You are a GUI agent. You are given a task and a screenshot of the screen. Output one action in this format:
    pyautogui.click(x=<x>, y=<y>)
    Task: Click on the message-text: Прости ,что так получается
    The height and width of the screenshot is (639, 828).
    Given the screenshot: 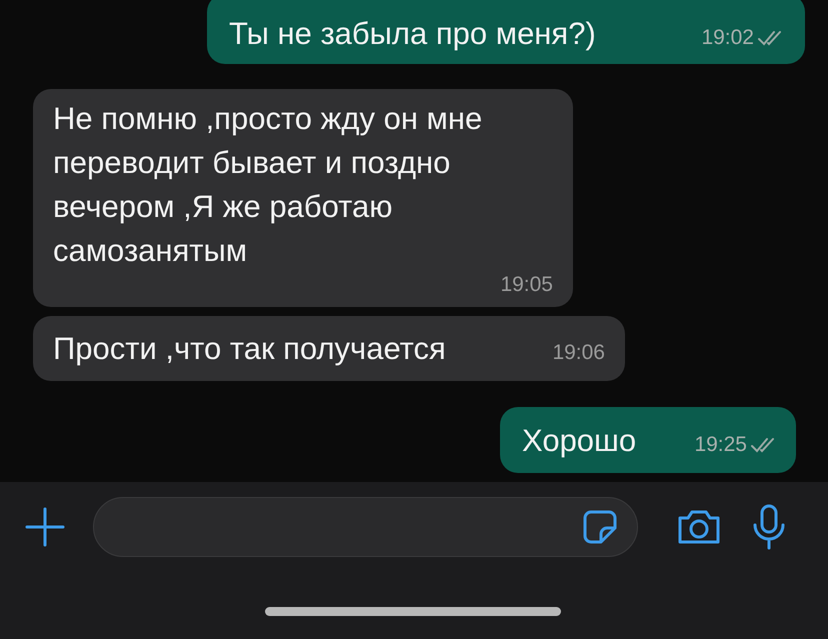 What is the action you would take?
    pyautogui.click(x=249, y=349)
    